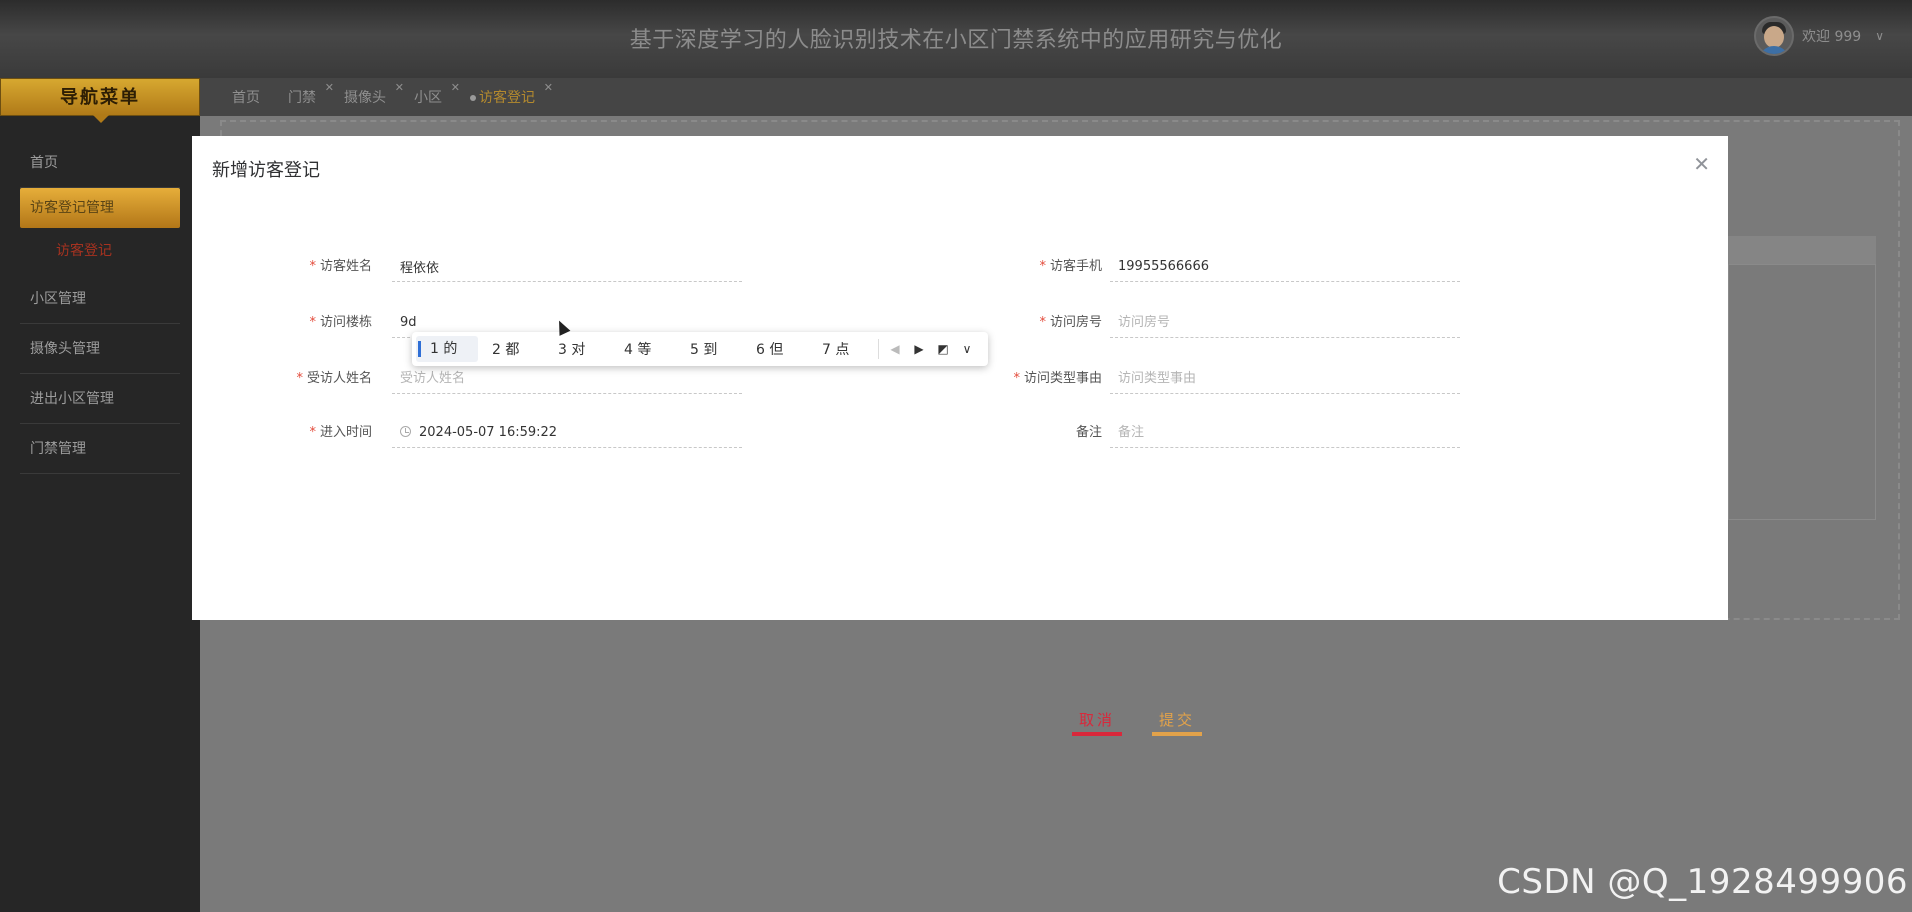  Describe the element at coordinates (473, 98) in the screenshot. I see `active-dot-icon` at that location.